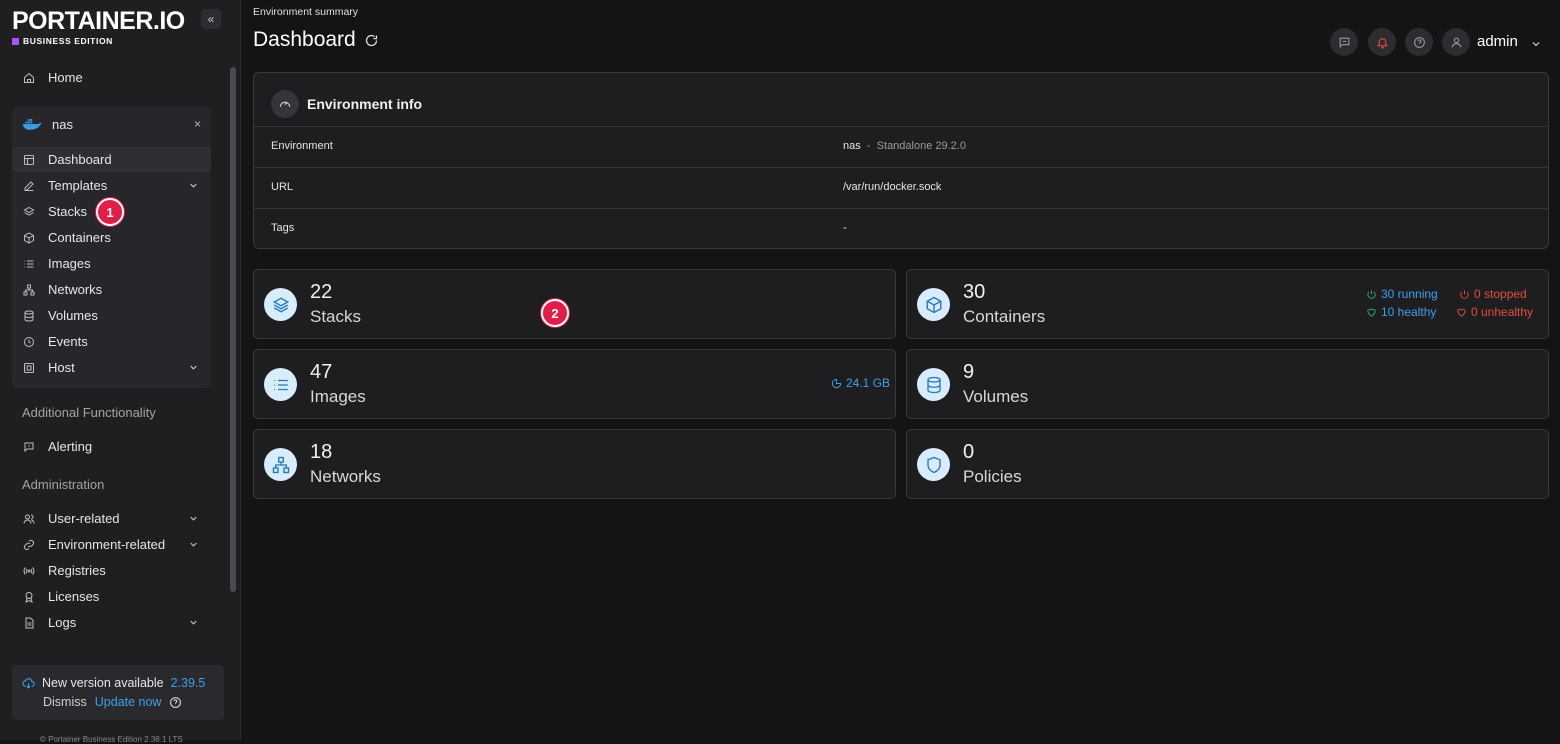 Image resolution: width=1560 pixels, height=744 pixels. I want to click on update-text: New version available, so click(103, 683).